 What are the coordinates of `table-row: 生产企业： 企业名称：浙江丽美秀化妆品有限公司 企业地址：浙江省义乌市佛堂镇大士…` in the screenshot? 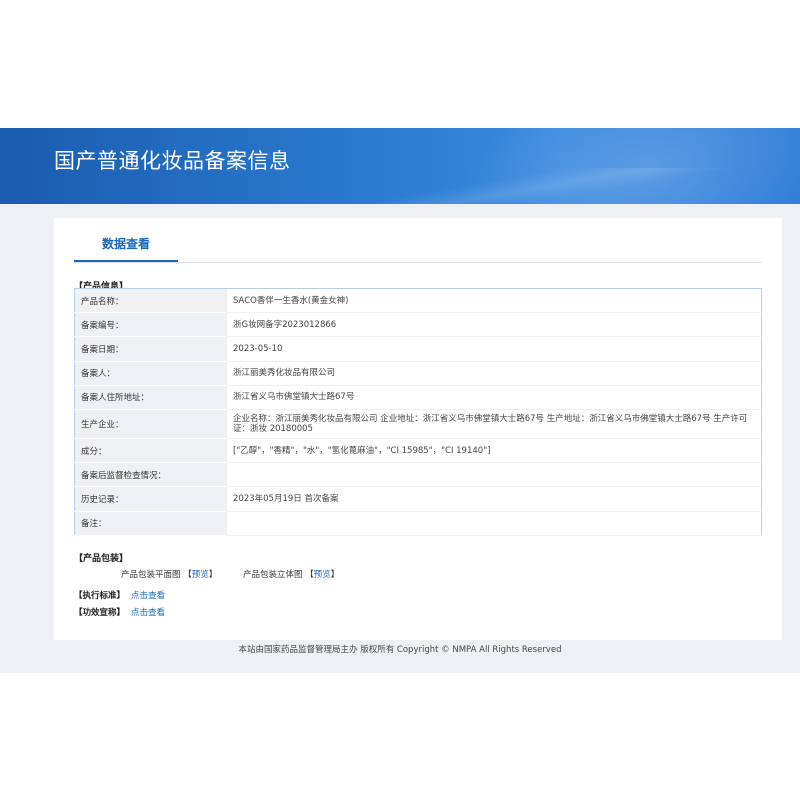 It's located at (418, 424).